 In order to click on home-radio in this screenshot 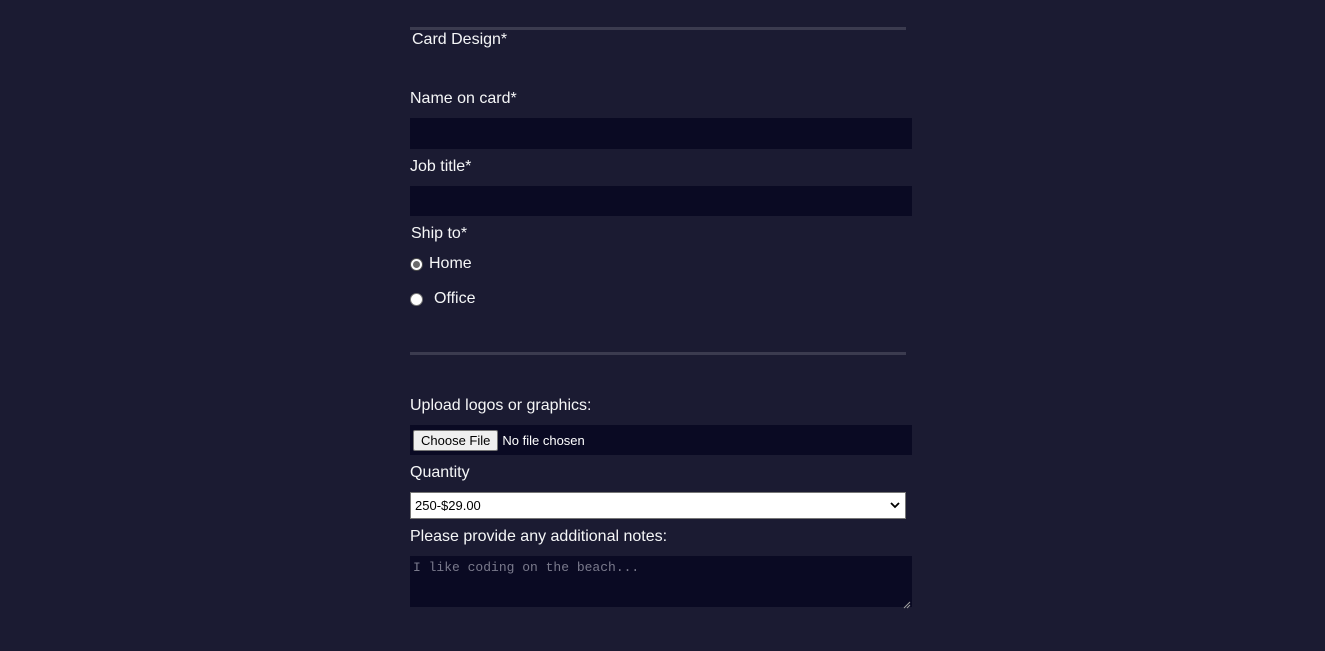, I will do `click(416, 264)`.